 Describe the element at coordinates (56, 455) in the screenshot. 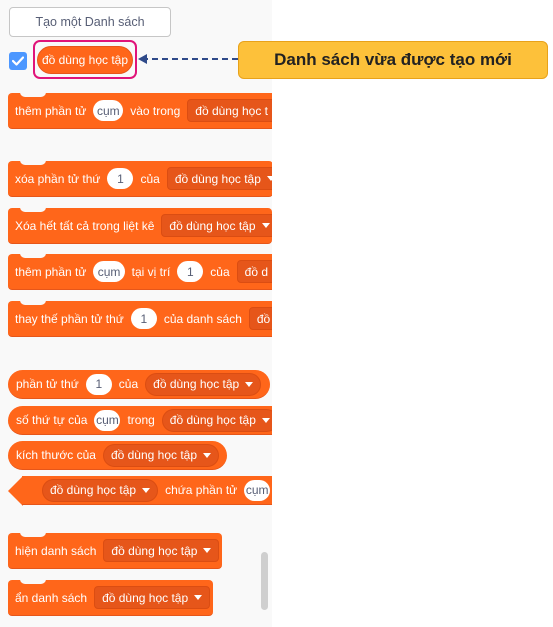

I see `block-text: kích thước của` at that location.